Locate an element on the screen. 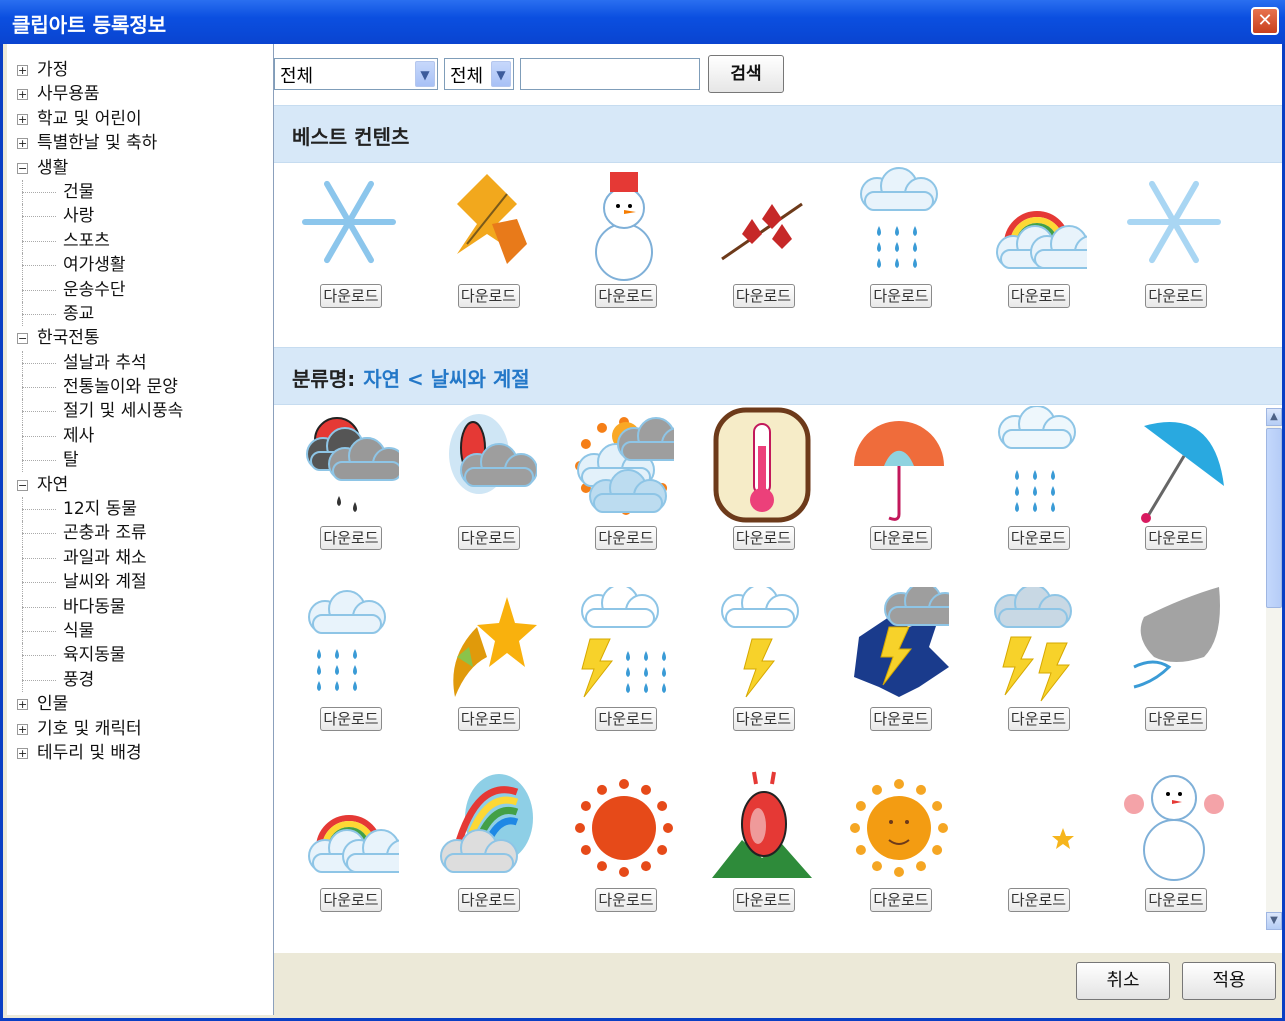  scroll-down-icon: ▼ is located at coordinates (1274, 921).